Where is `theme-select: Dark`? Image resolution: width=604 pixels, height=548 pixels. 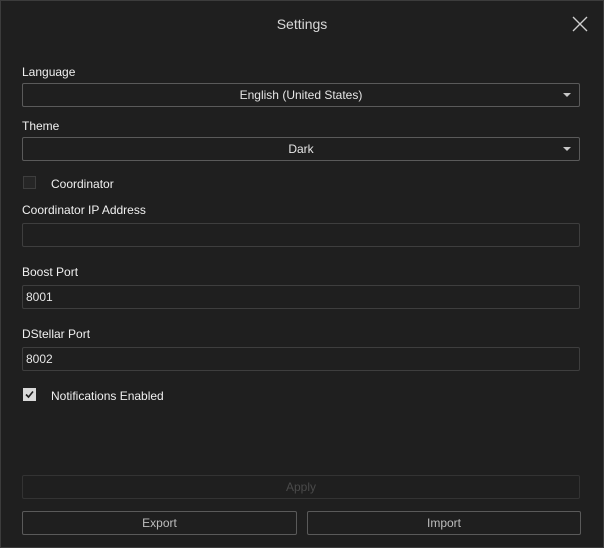
theme-select: Dark is located at coordinates (301, 149).